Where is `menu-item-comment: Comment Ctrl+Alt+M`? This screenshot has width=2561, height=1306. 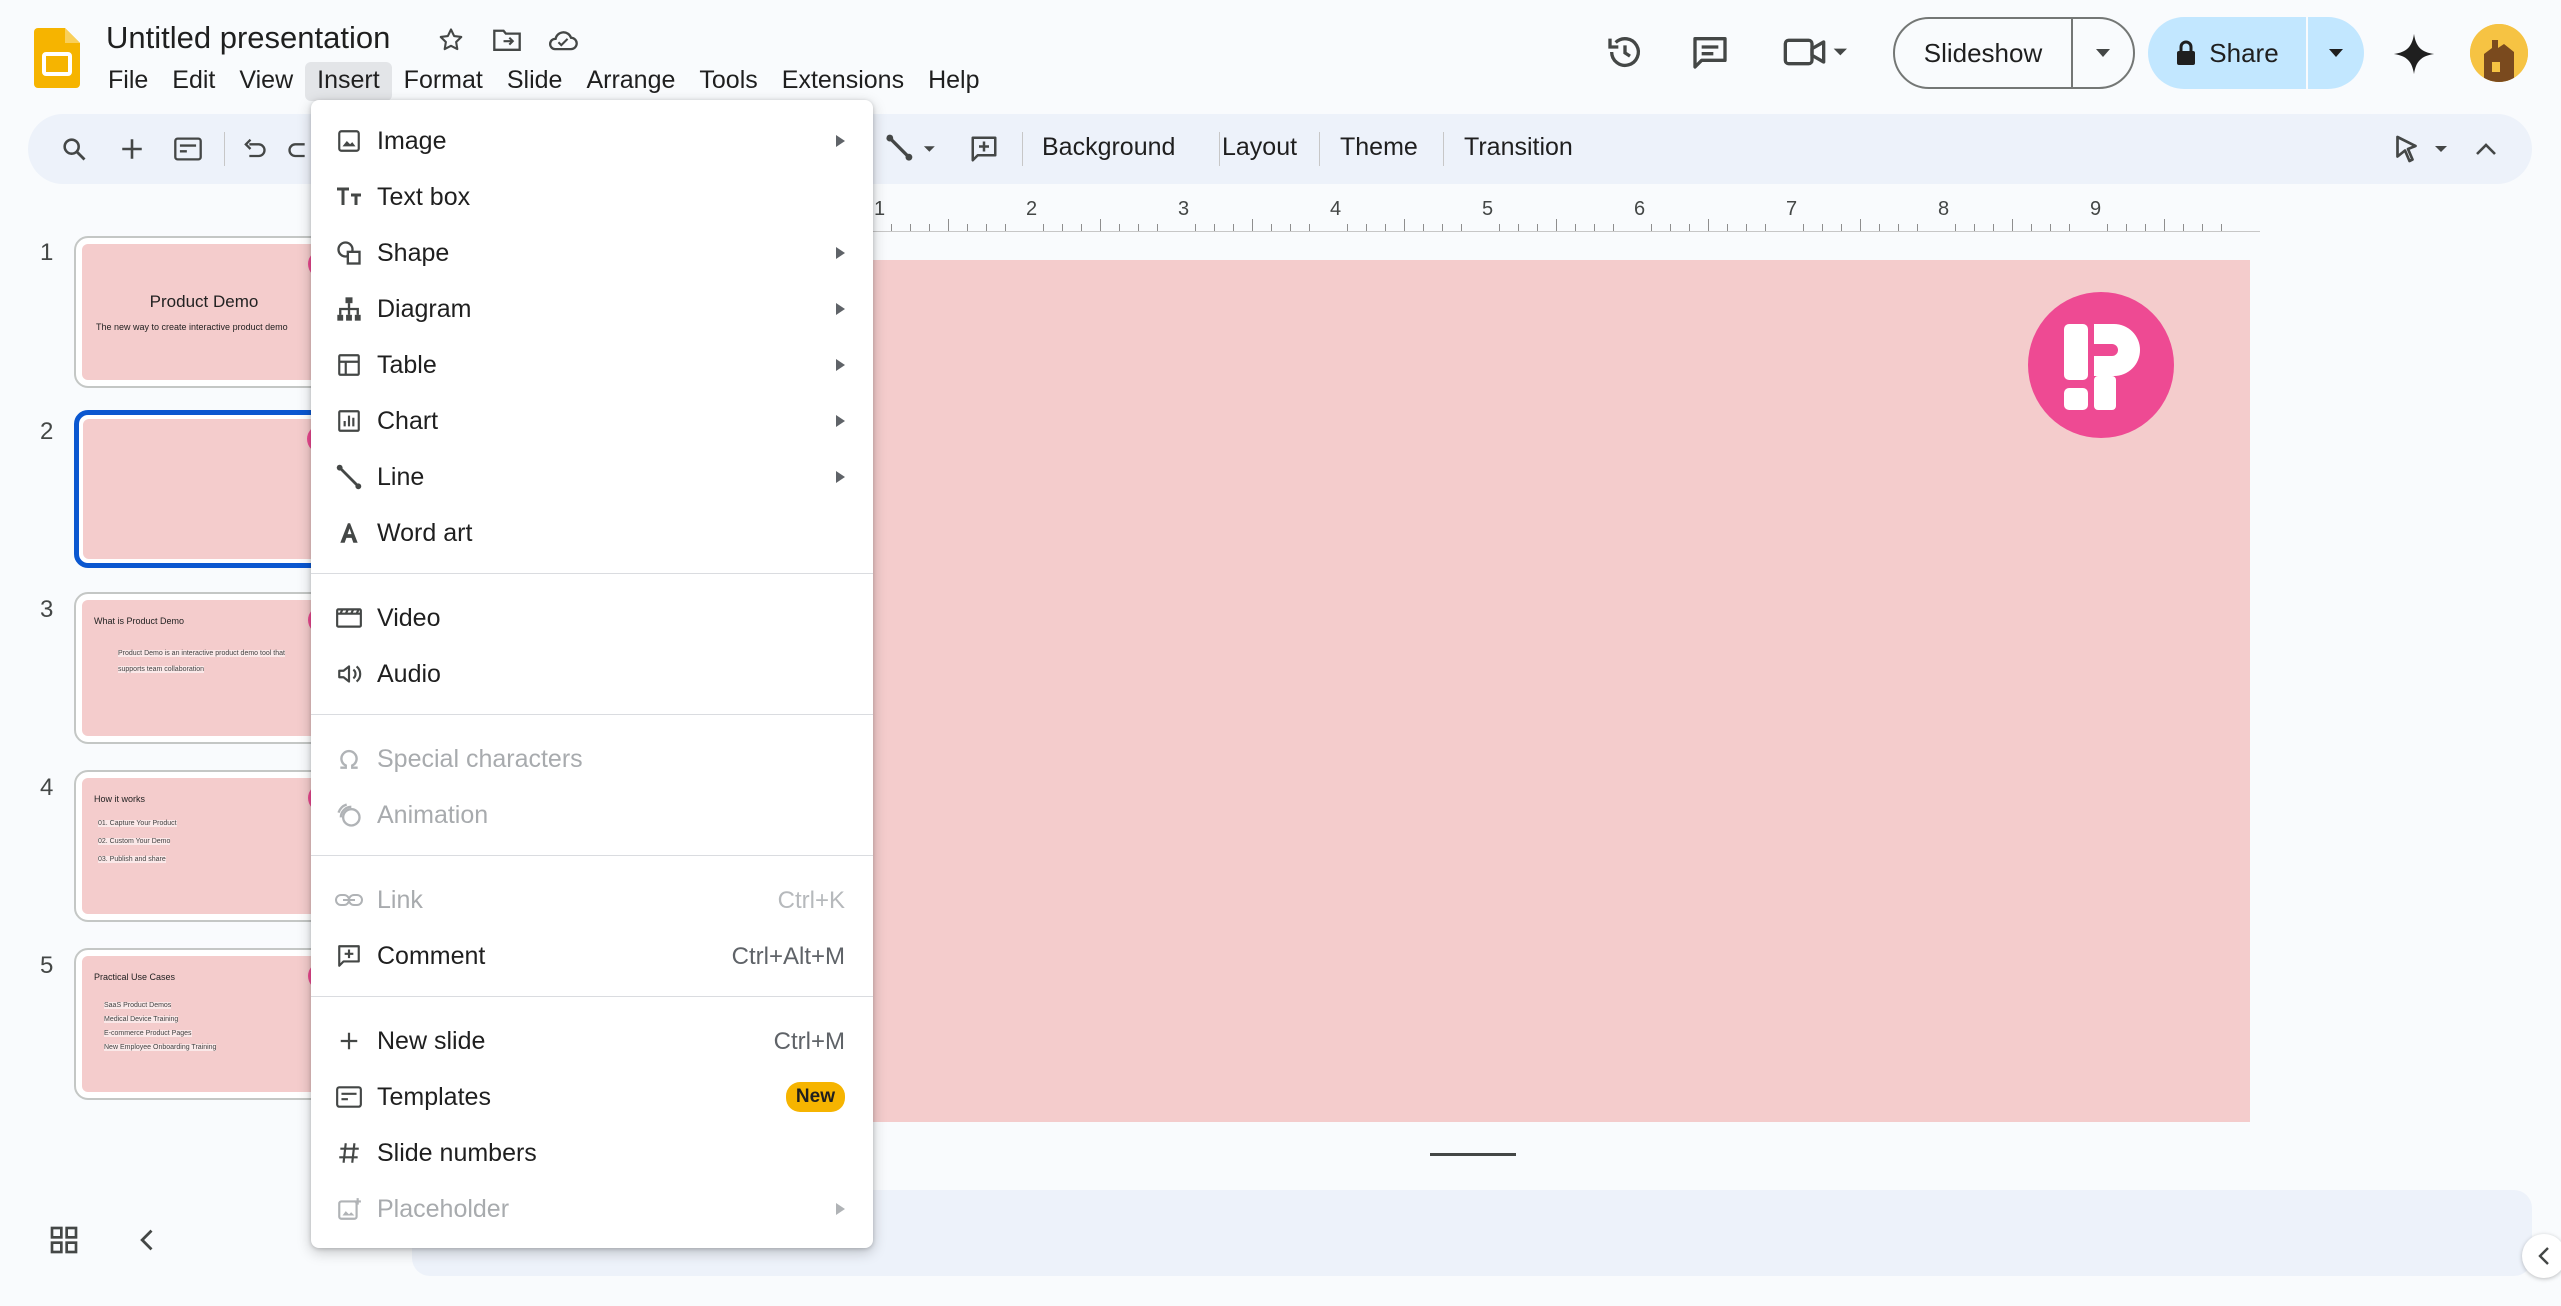
menu-item-comment: Comment Ctrl+Alt+M is located at coordinates (592, 956).